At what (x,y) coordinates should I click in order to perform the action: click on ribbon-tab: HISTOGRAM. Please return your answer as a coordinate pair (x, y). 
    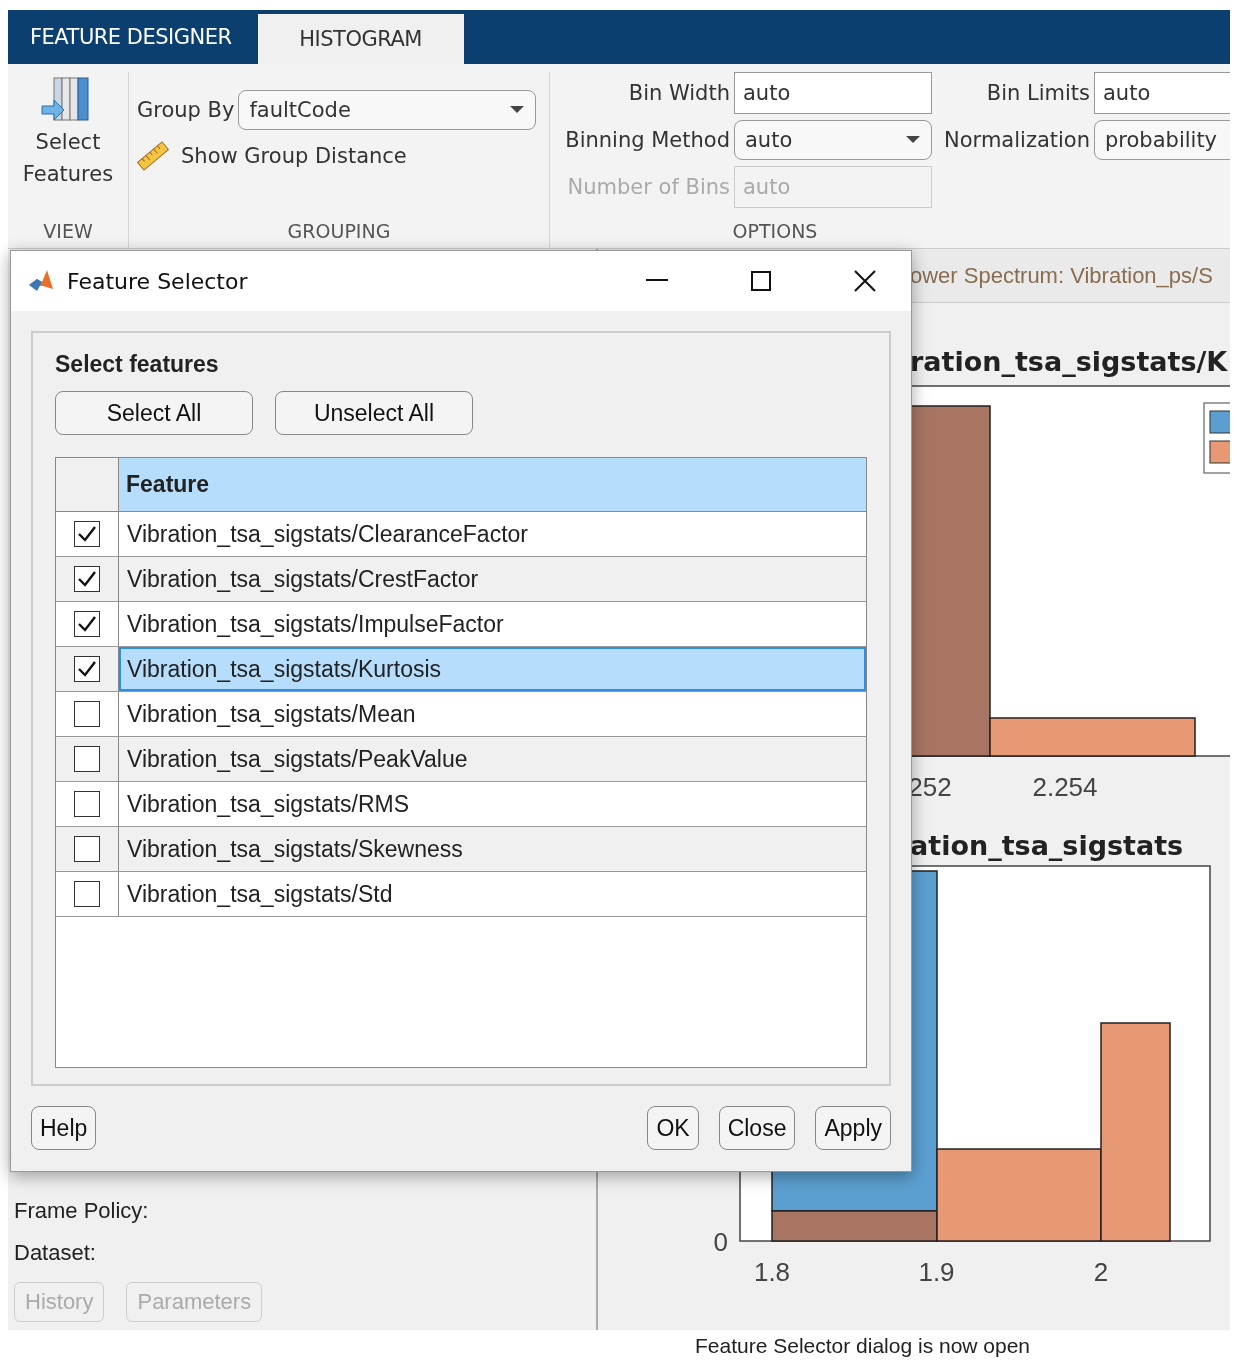
    Looking at the image, I should click on (360, 39).